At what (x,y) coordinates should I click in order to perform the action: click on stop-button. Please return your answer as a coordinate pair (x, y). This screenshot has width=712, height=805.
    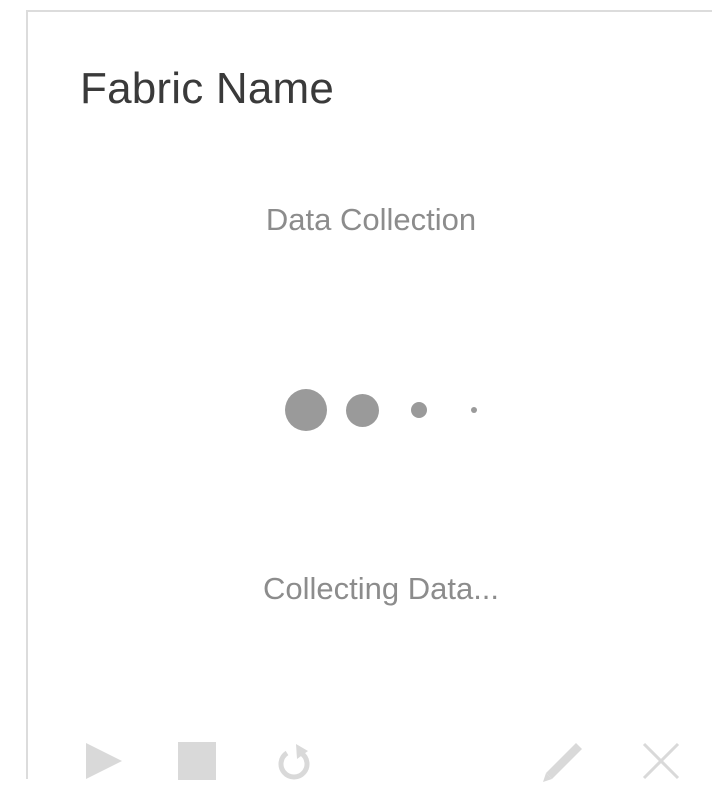
    Looking at the image, I should click on (197, 761).